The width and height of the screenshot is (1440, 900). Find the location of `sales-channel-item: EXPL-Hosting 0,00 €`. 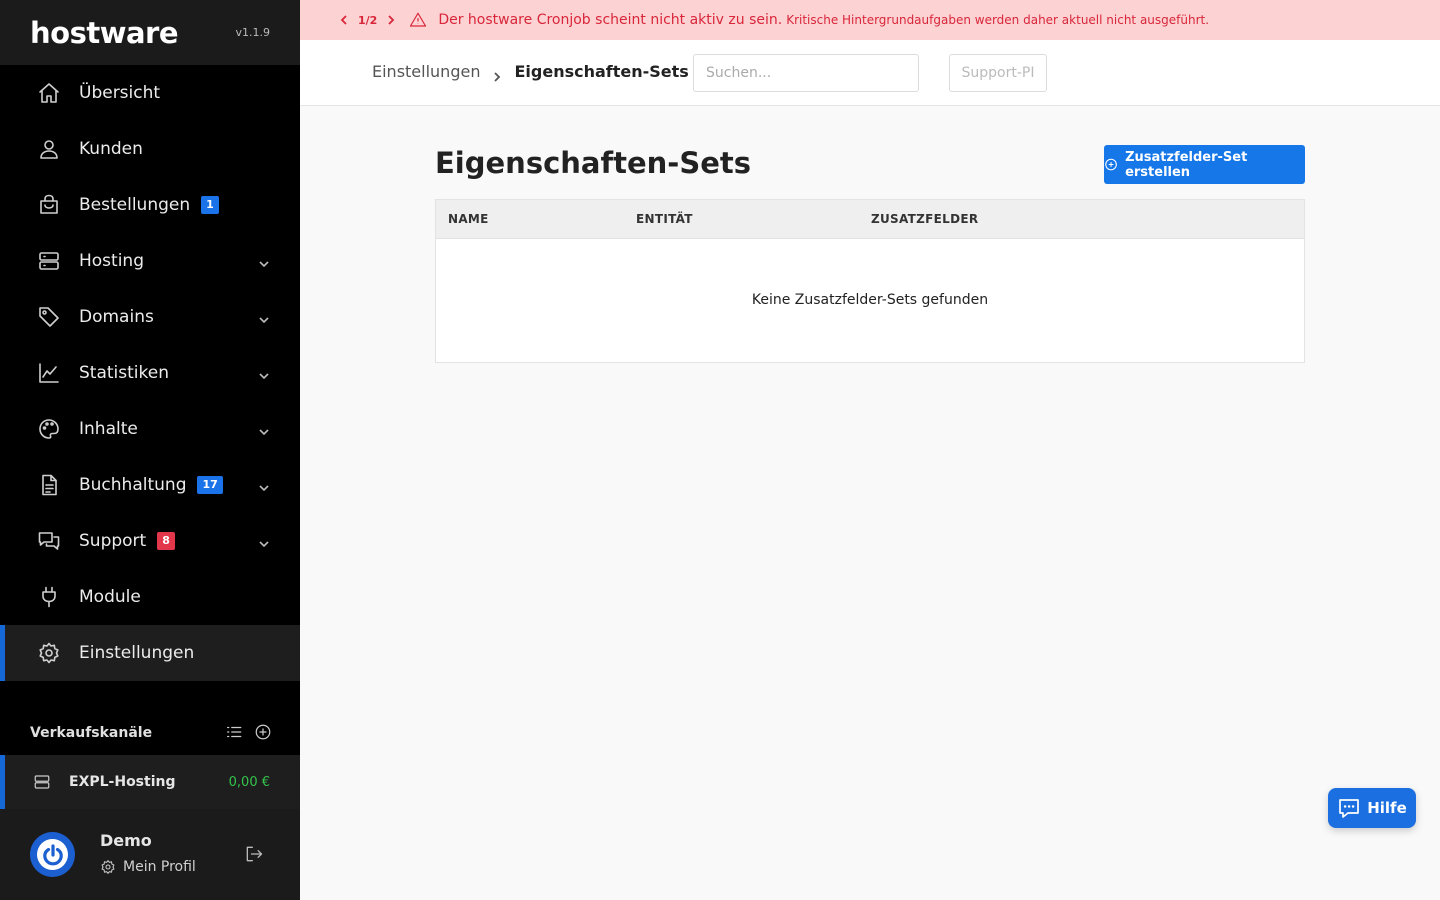

sales-channel-item: EXPL-Hosting 0,00 € is located at coordinates (150, 782).